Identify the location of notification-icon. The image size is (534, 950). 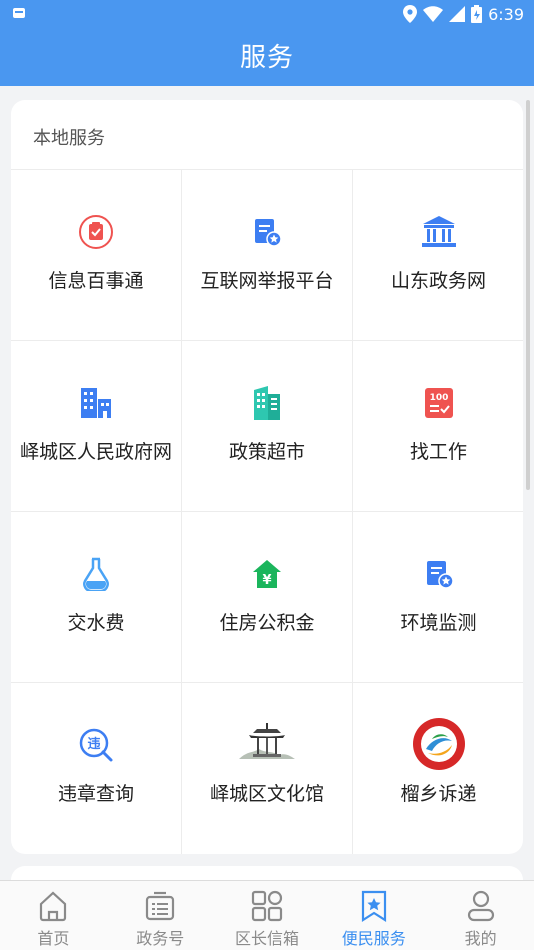
(19, 13).